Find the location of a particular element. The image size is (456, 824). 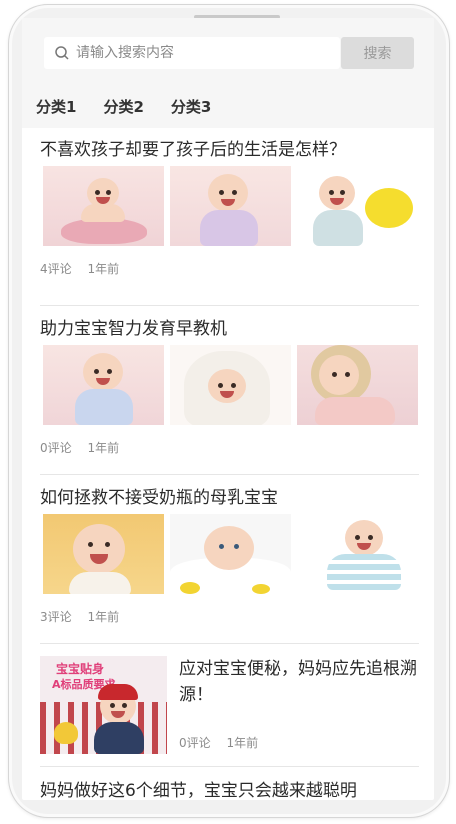

search-input is located at coordinates (201, 53).